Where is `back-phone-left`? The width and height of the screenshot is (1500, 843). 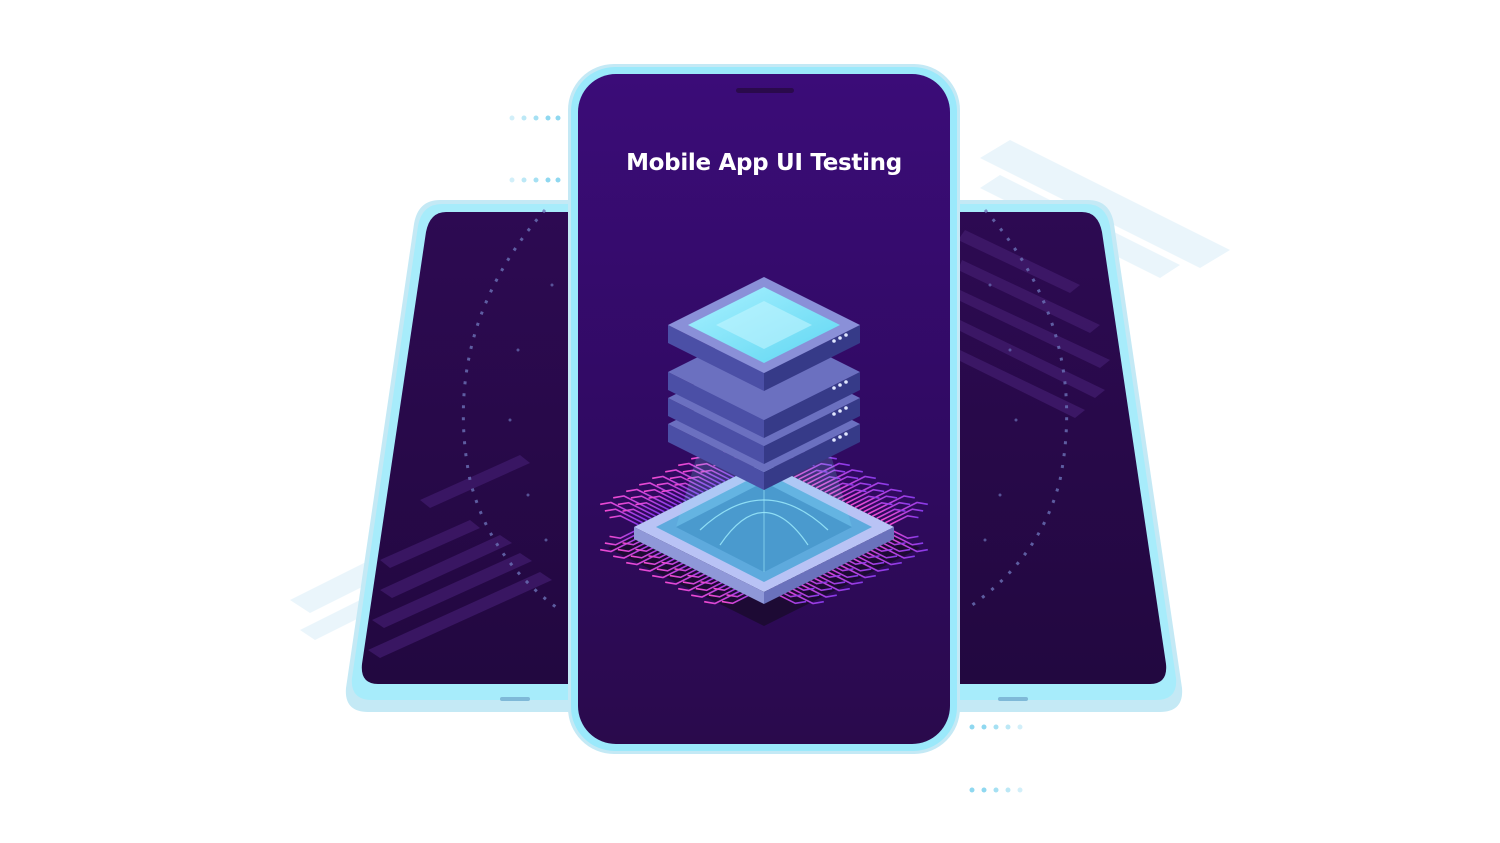 back-phone-left is located at coordinates (462, 456).